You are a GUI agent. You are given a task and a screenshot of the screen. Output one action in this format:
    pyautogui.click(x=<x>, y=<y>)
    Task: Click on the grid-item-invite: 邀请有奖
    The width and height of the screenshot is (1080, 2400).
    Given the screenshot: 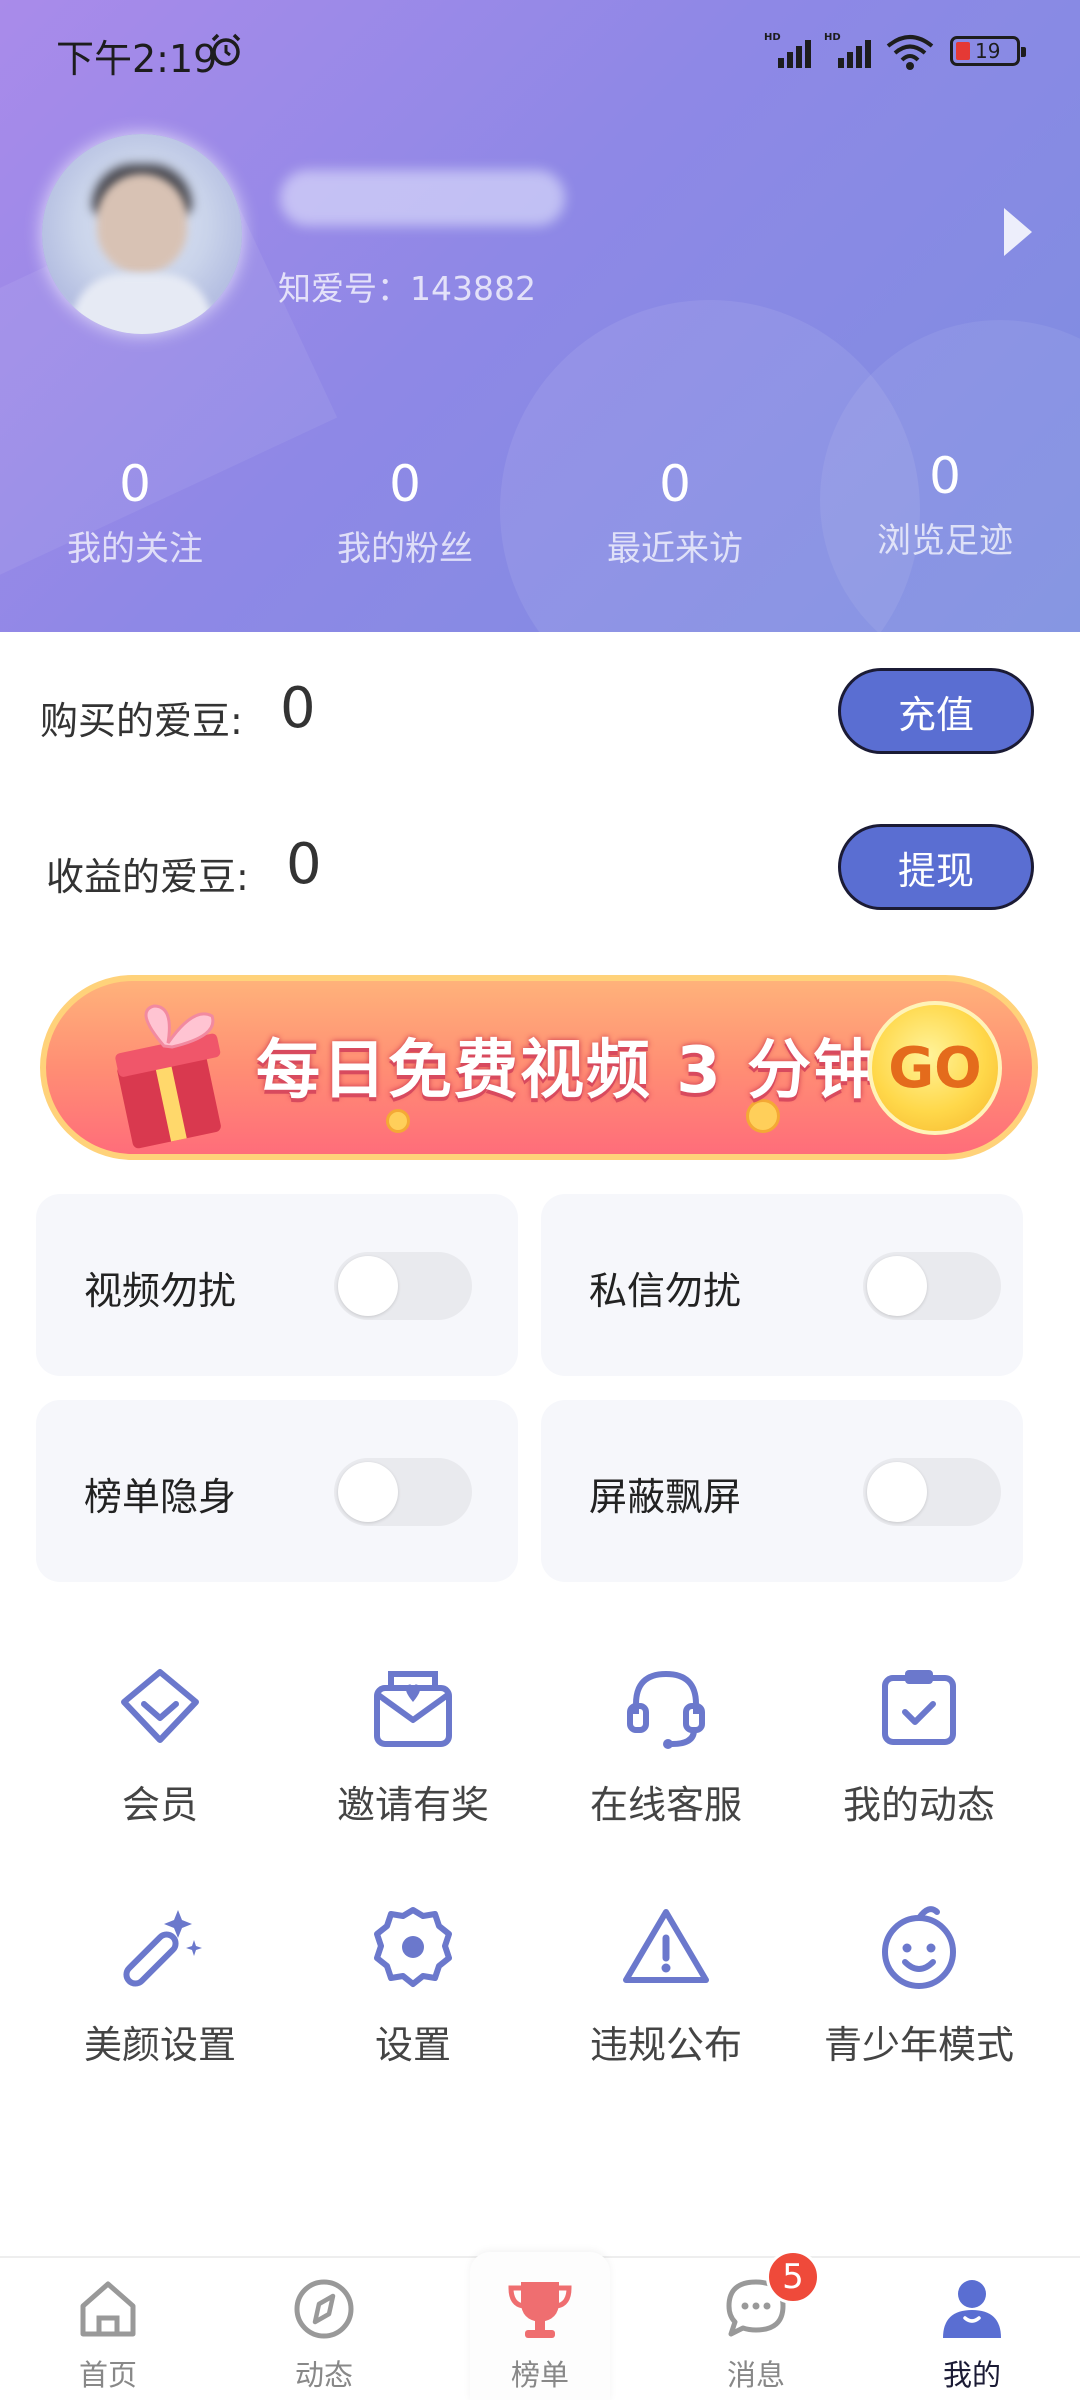 What is the action you would take?
    pyautogui.click(x=413, y=1745)
    